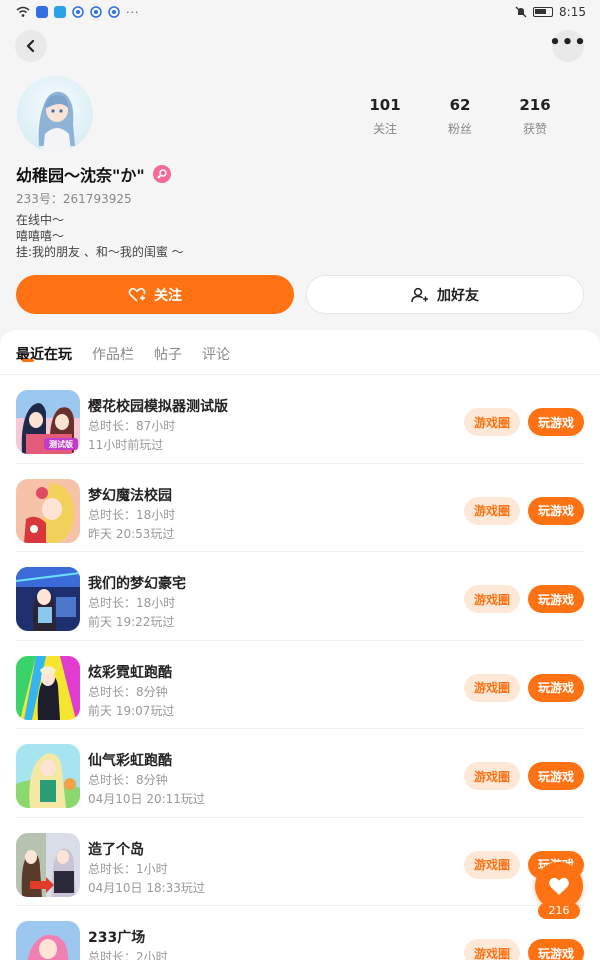 This screenshot has width=600, height=960. I want to click on profile-stats: 101 关注 62 粉丝 216 获赞, so click(460, 116).